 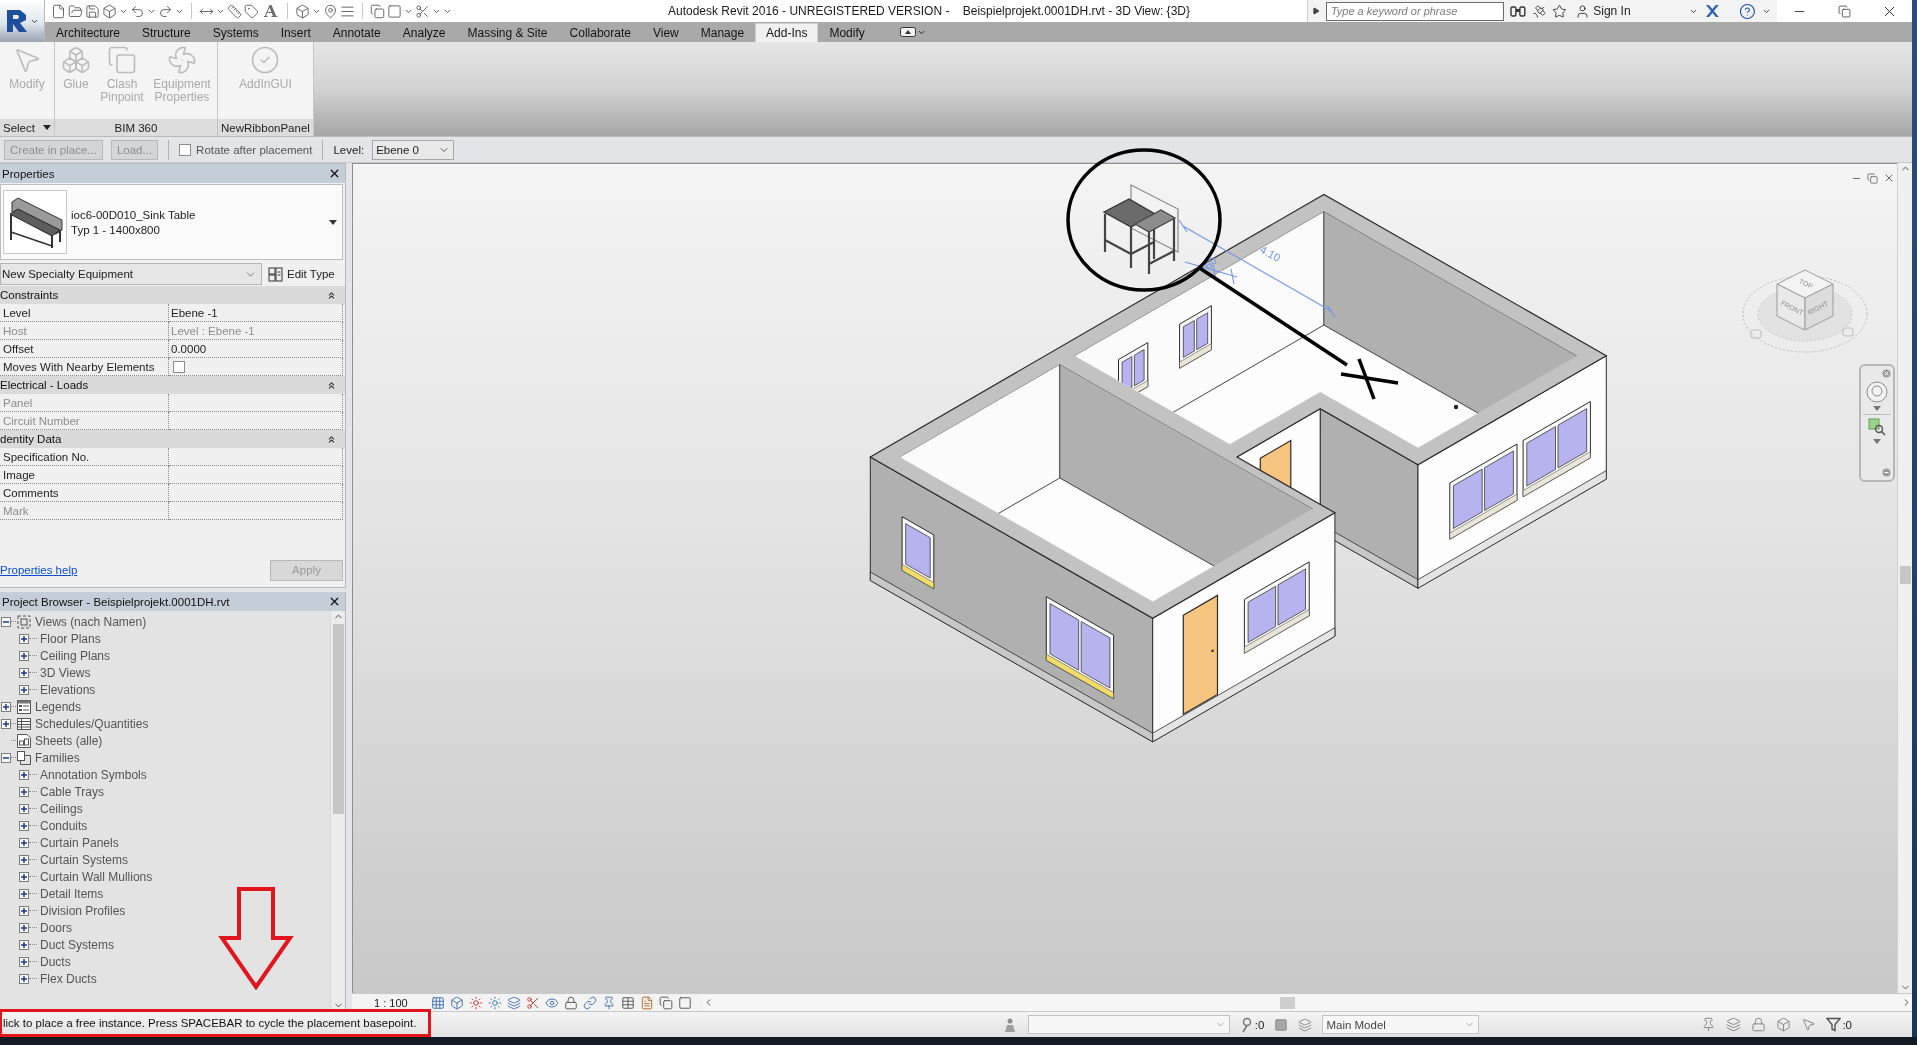 I want to click on tree-item: Curtain Panels, so click(x=78, y=842).